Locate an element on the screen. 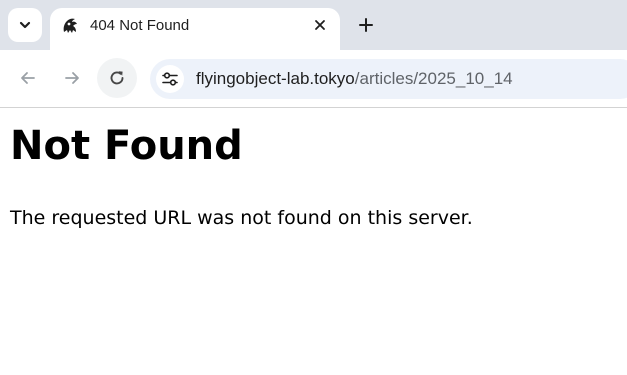 This screenshot has width=627, height=375. back-button is located at coordinates (28, 78).